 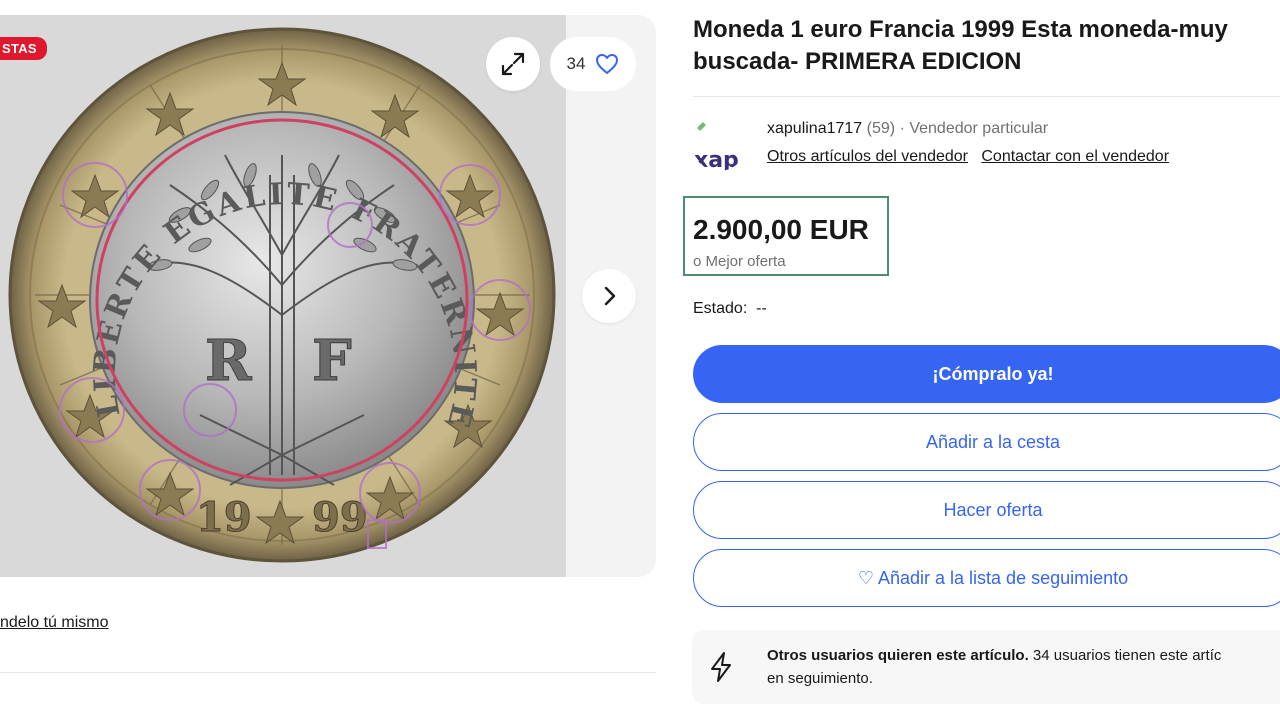 I want to click on heart-icon, so click(x=607, y=64).